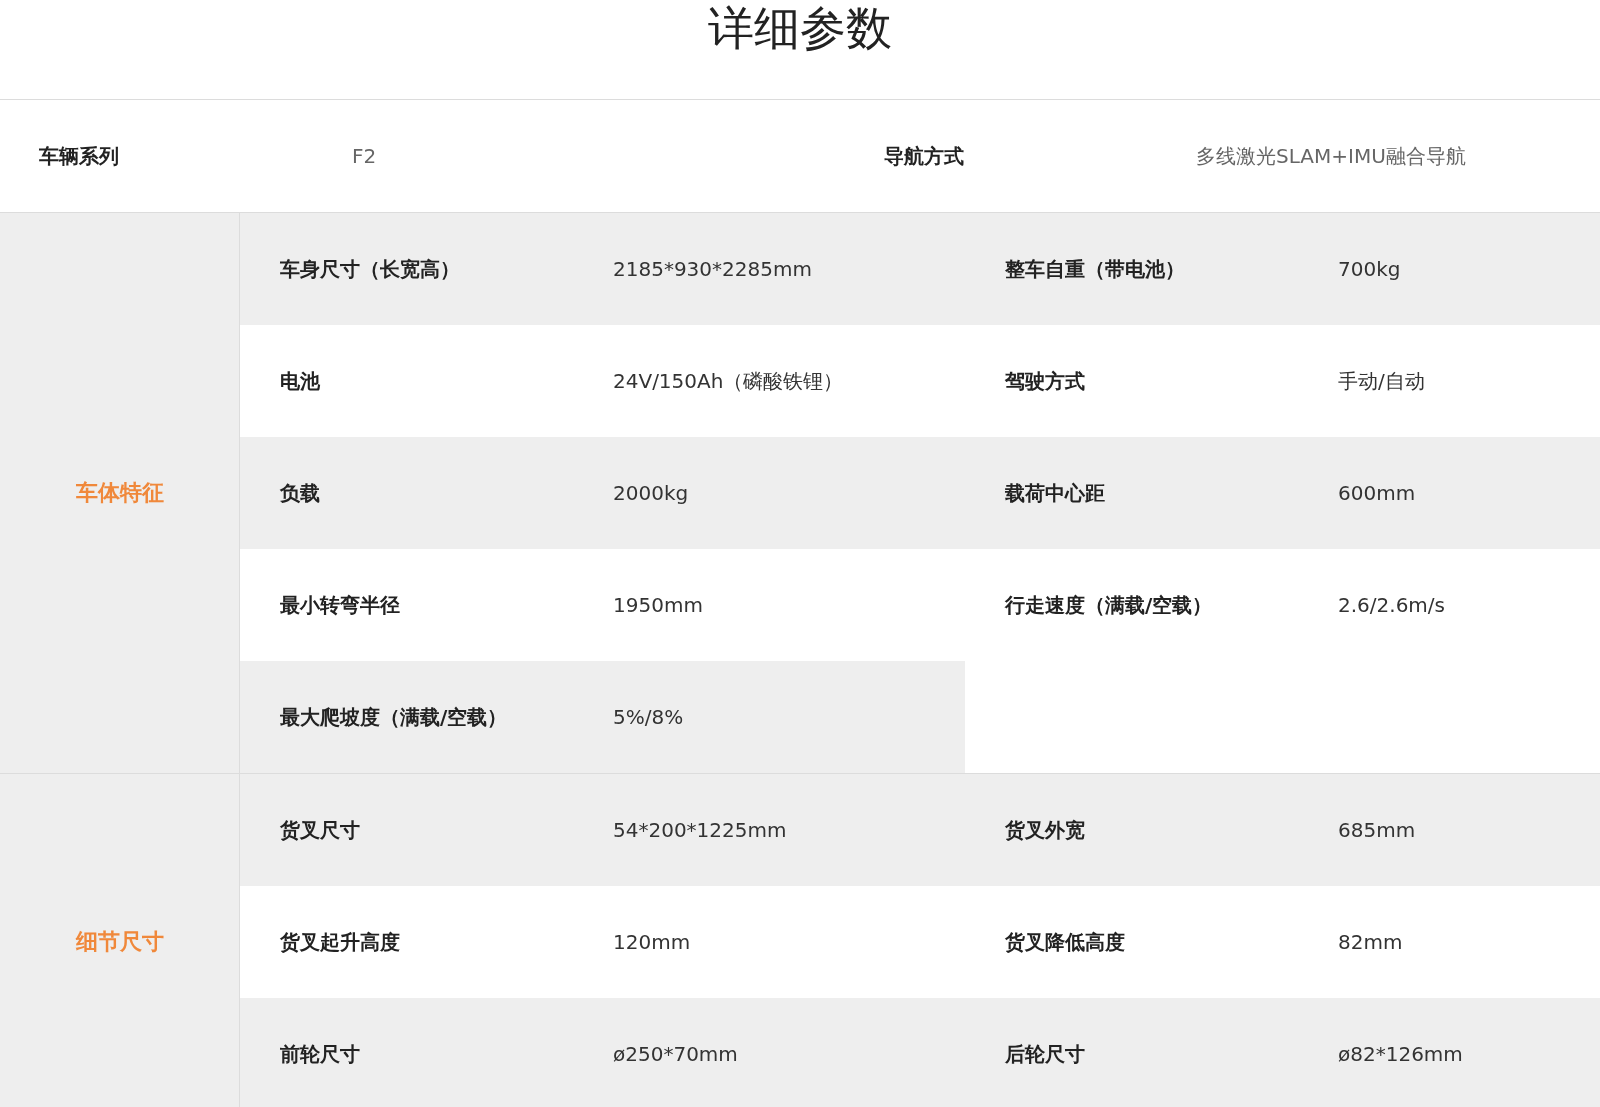  What do you see at coordinates (652, 942) in the screenshot?
I see `spec-value: 120mm` at bounding box center [652, 942].